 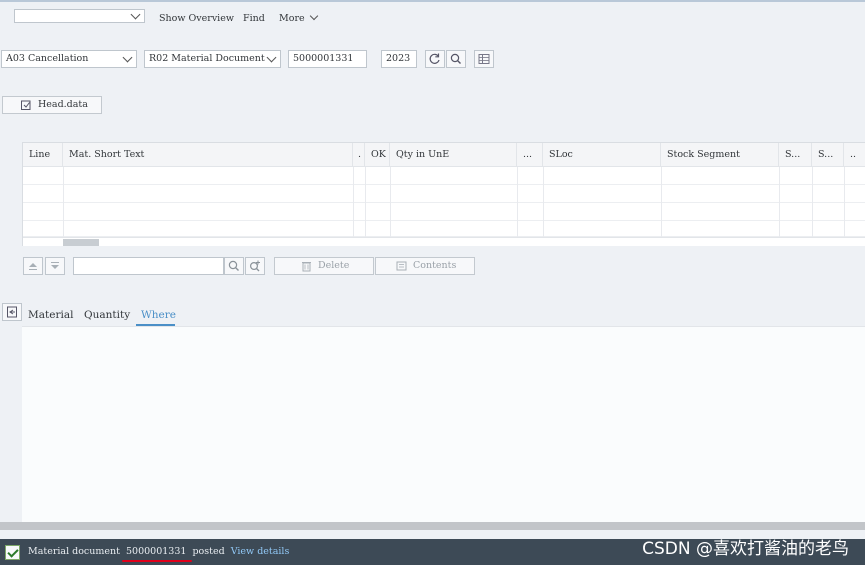 I want to click on status-message-prefix: Material document, so click(x=74, y=551).